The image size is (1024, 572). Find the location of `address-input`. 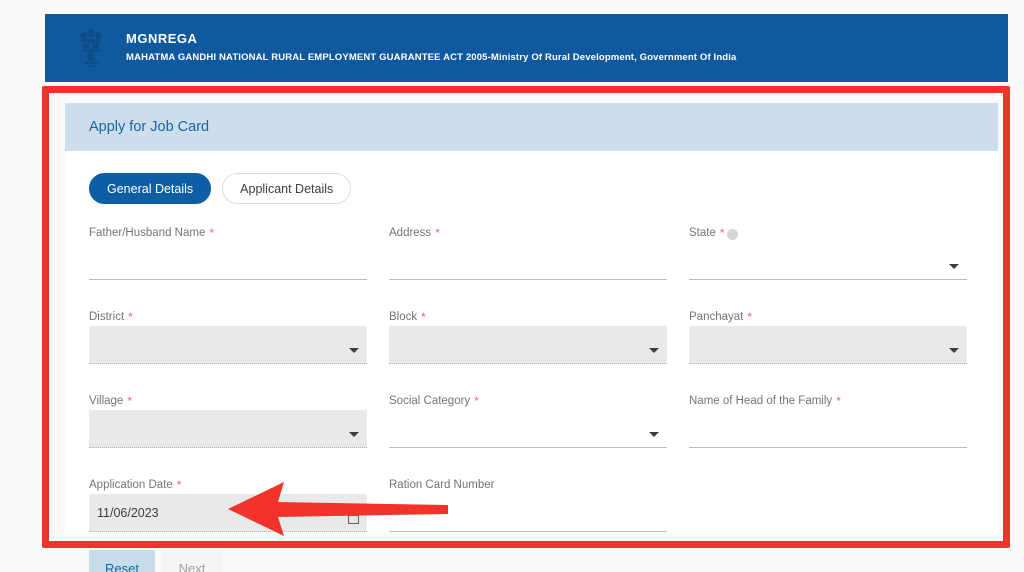

address-input is located at coordinates (528, 261).